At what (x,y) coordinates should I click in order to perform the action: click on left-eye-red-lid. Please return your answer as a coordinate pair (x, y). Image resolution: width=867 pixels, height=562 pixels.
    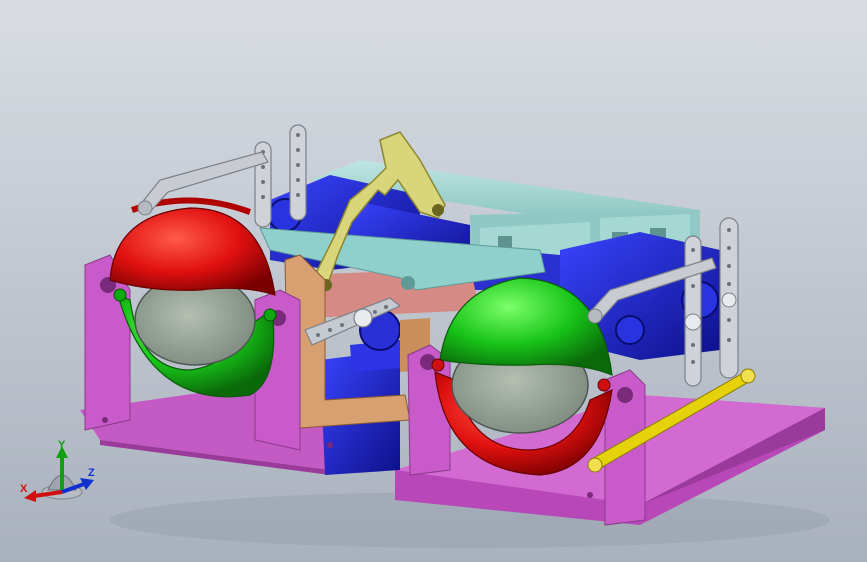
    Looking at the image, I should click on (192, 251).